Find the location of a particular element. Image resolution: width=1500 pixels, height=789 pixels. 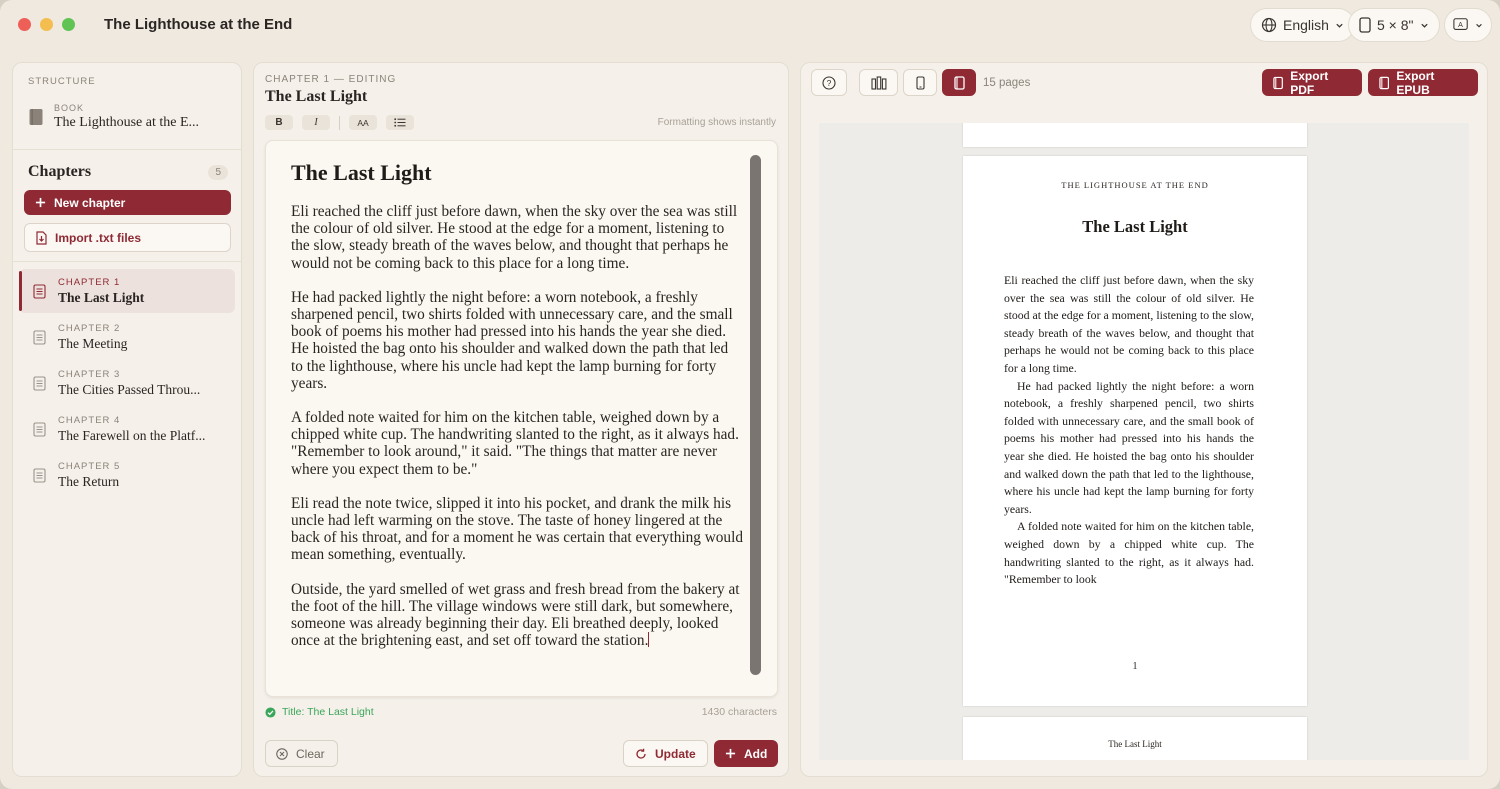

new-chapter-button: New chapter is located at coordinates (127, 202).